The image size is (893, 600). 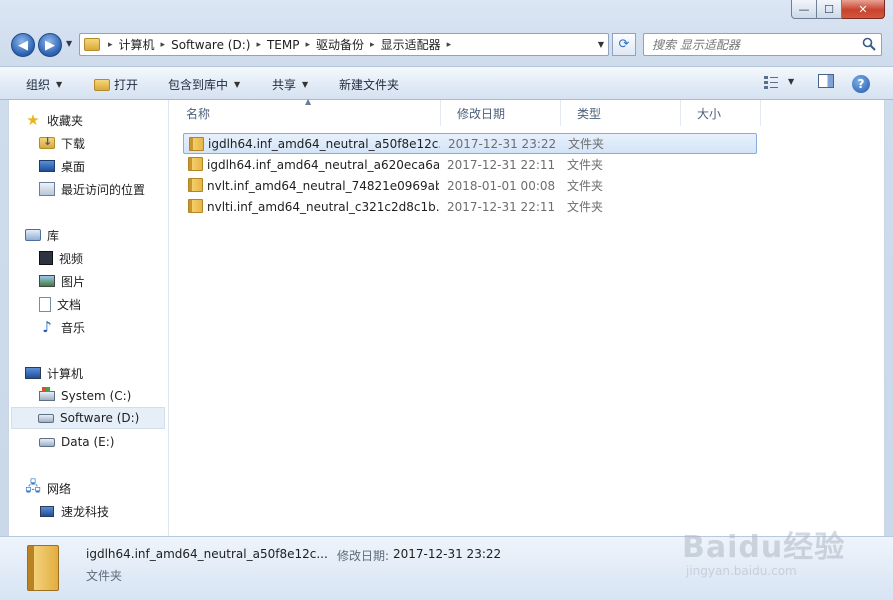 I want to click on breadcrumb-temp: TEMP, so click(x=283, y=45).